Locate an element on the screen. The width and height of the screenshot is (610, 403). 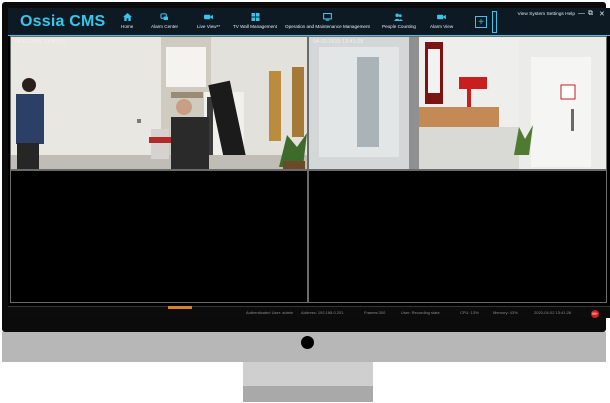
close-button: ✕ is located at coordinates (602, 14).